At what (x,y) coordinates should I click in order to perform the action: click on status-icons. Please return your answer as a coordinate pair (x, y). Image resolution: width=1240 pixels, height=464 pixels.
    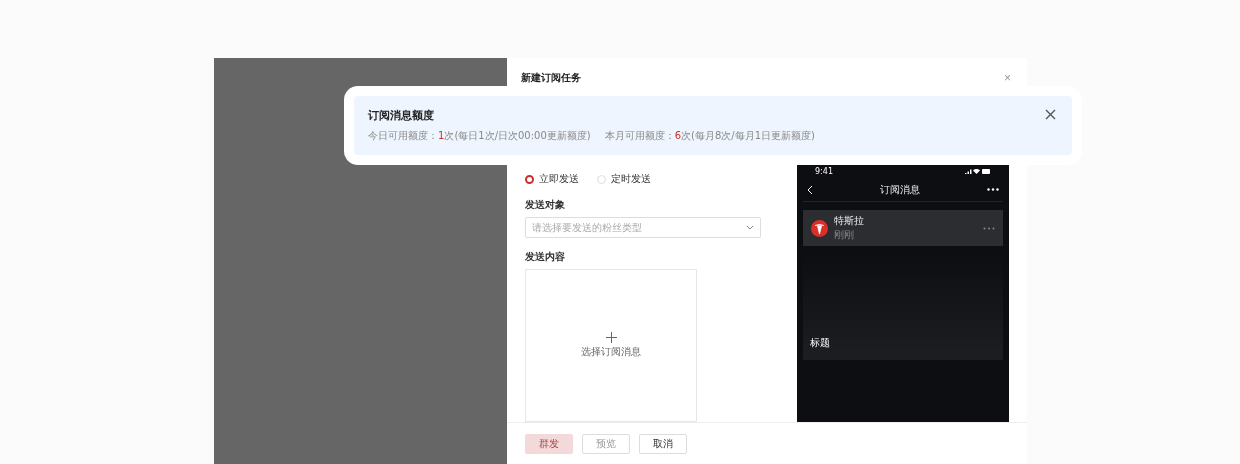
    Looking at the image, I should click on (978, 171).